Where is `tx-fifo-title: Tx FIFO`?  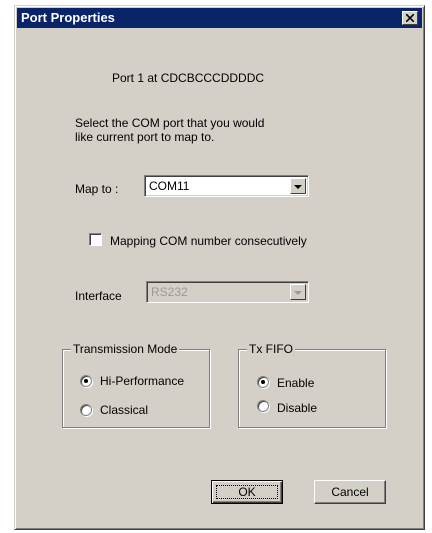
tx-fifo-title: Tx FIFO is located at coordinates (271, 349).